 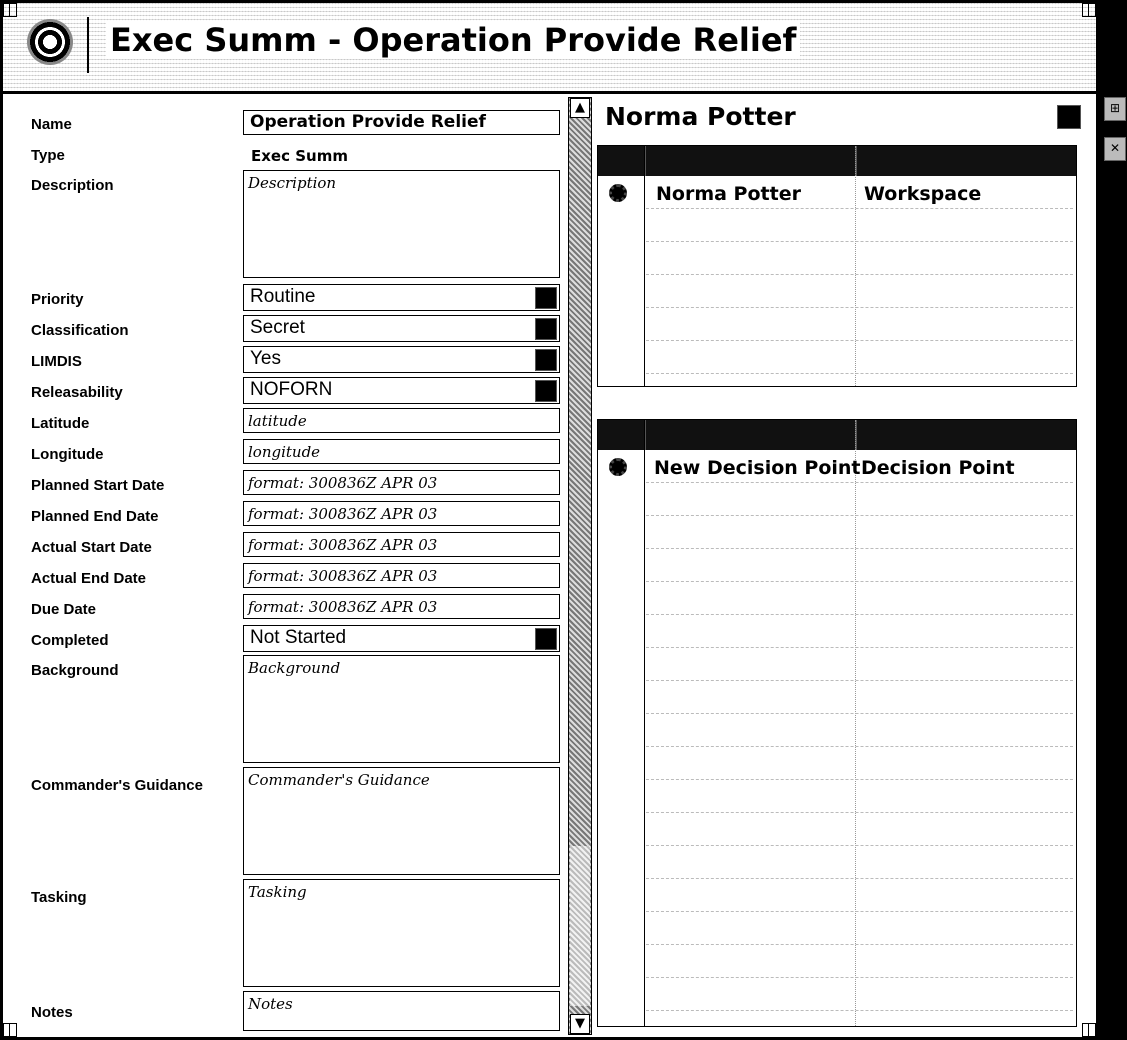 What do you see at coordinates (401, 513) in the screenshot?
I see `planned-end-field: format: 300836Z APR 03` at bounding box center [401, 513].